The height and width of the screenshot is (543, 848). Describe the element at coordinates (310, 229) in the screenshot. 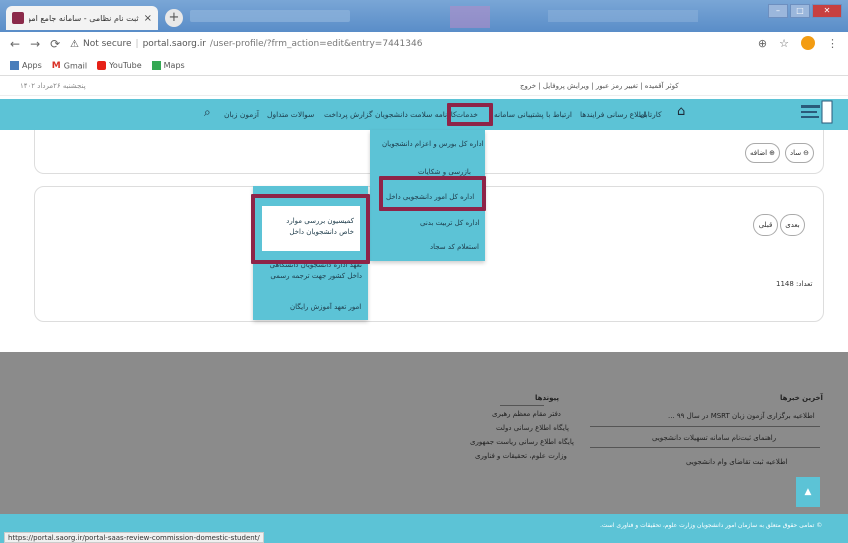

I see `highlight-special-cases` at that location.